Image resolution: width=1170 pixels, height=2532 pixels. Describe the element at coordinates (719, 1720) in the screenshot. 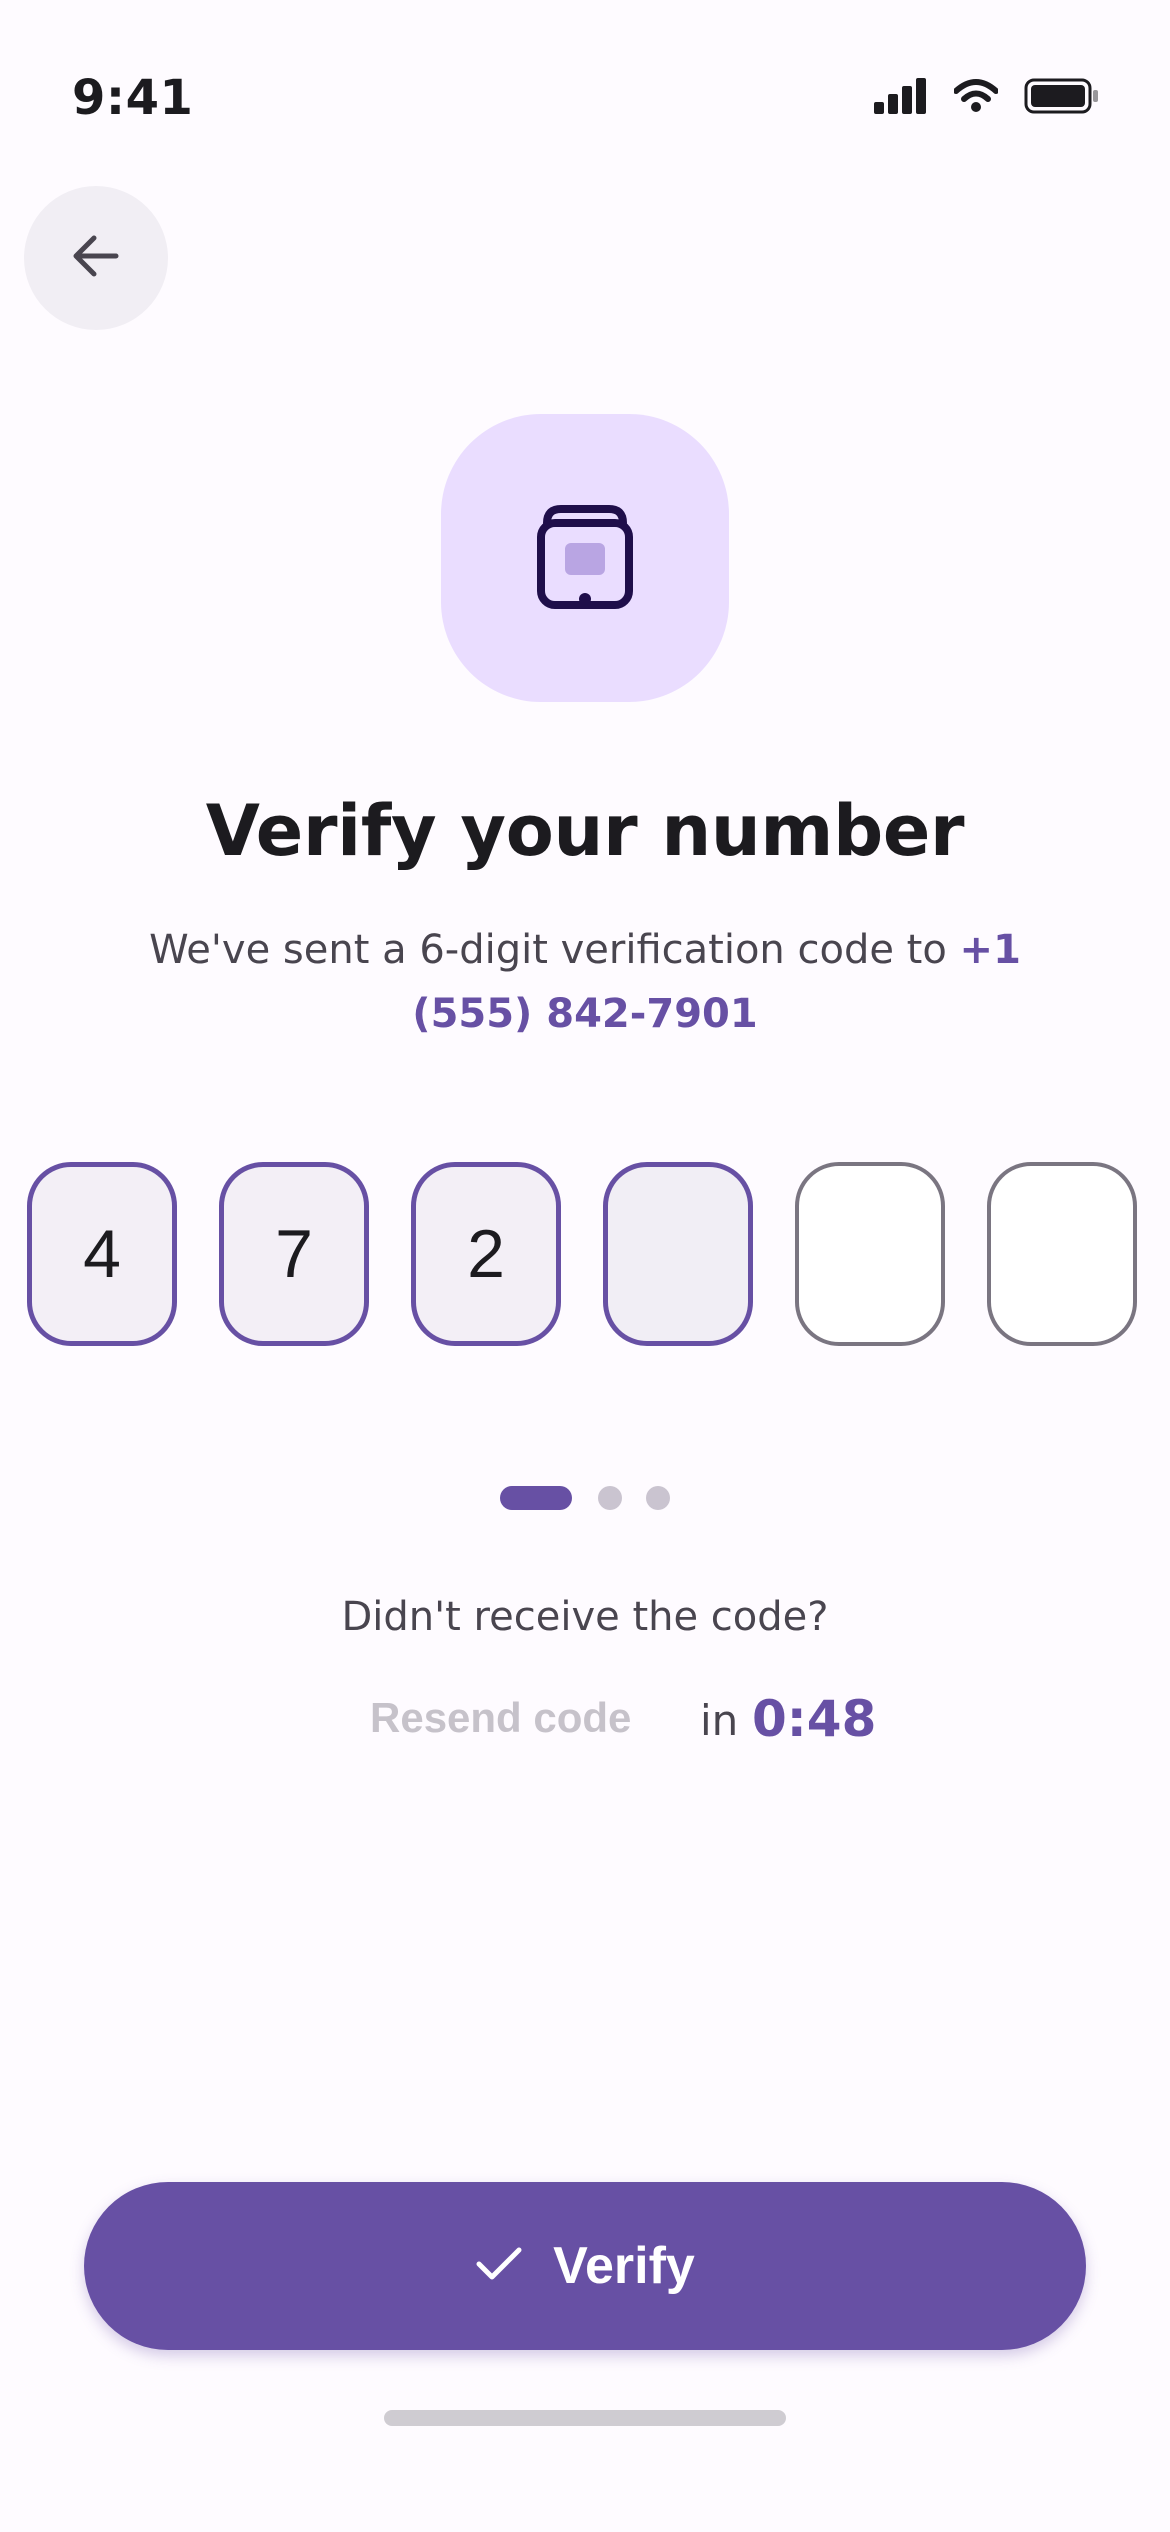

I see `resend-in-label: in` at that location.